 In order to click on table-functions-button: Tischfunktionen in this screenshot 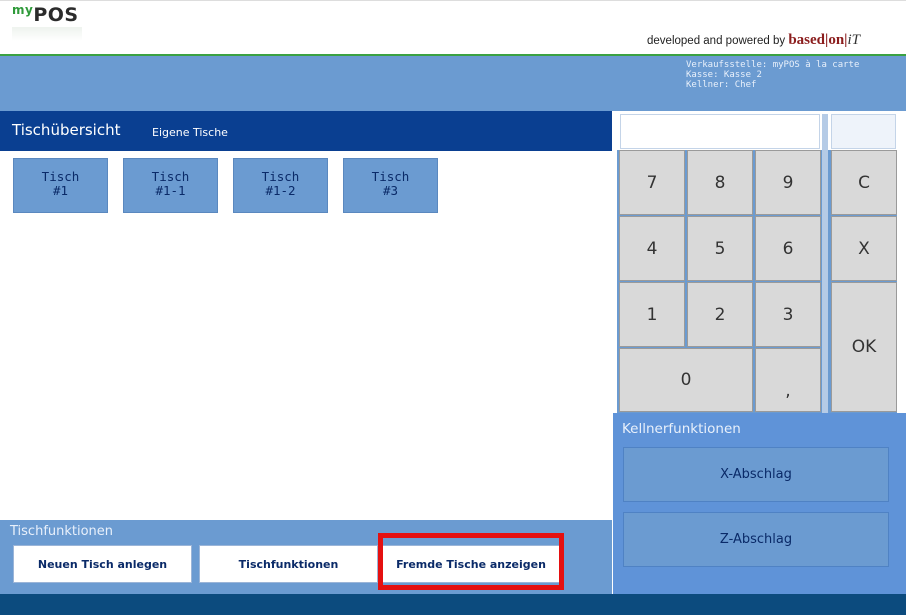, I will do `click(288, 564)`.